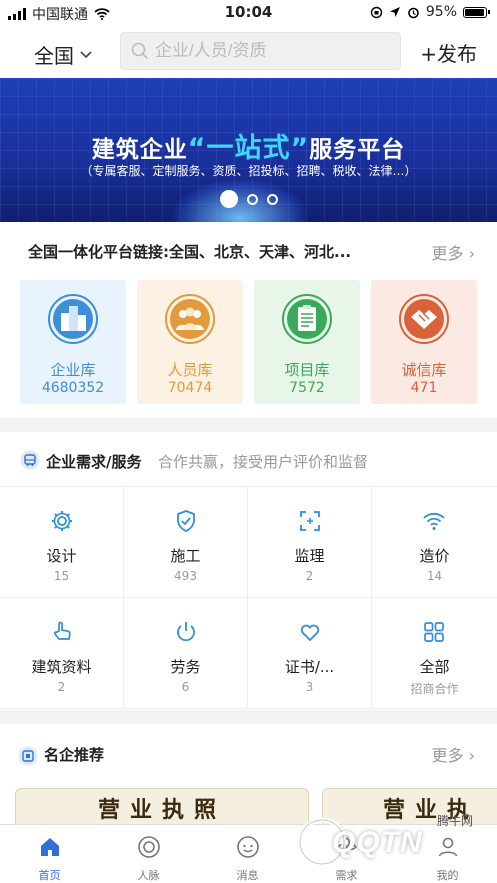 The width and height of the screenshot is (497, 883). Describe the element at coordinates (248, 13) in the screenshot. I see `status-bar: 中国联通 10:04 95%` at that location.